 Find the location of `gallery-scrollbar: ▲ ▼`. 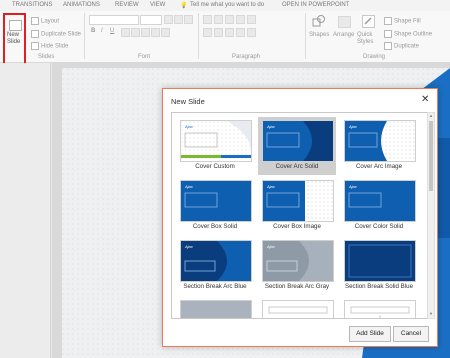

gallery-scrollbar: ▲ ▼ is located at coordinates (431, 215).